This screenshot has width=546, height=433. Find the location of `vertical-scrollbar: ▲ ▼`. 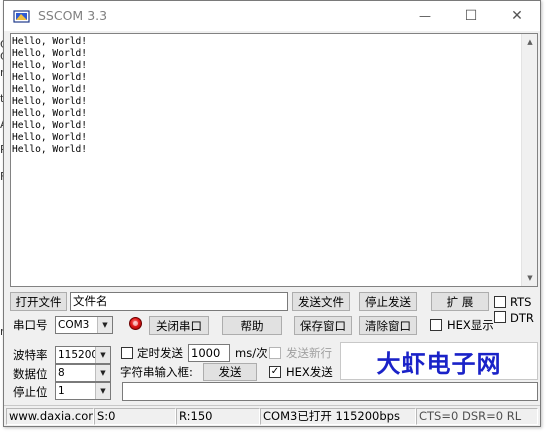

vertical-scrollbar: ▲ ▼ is located at coordinates (529, 160).